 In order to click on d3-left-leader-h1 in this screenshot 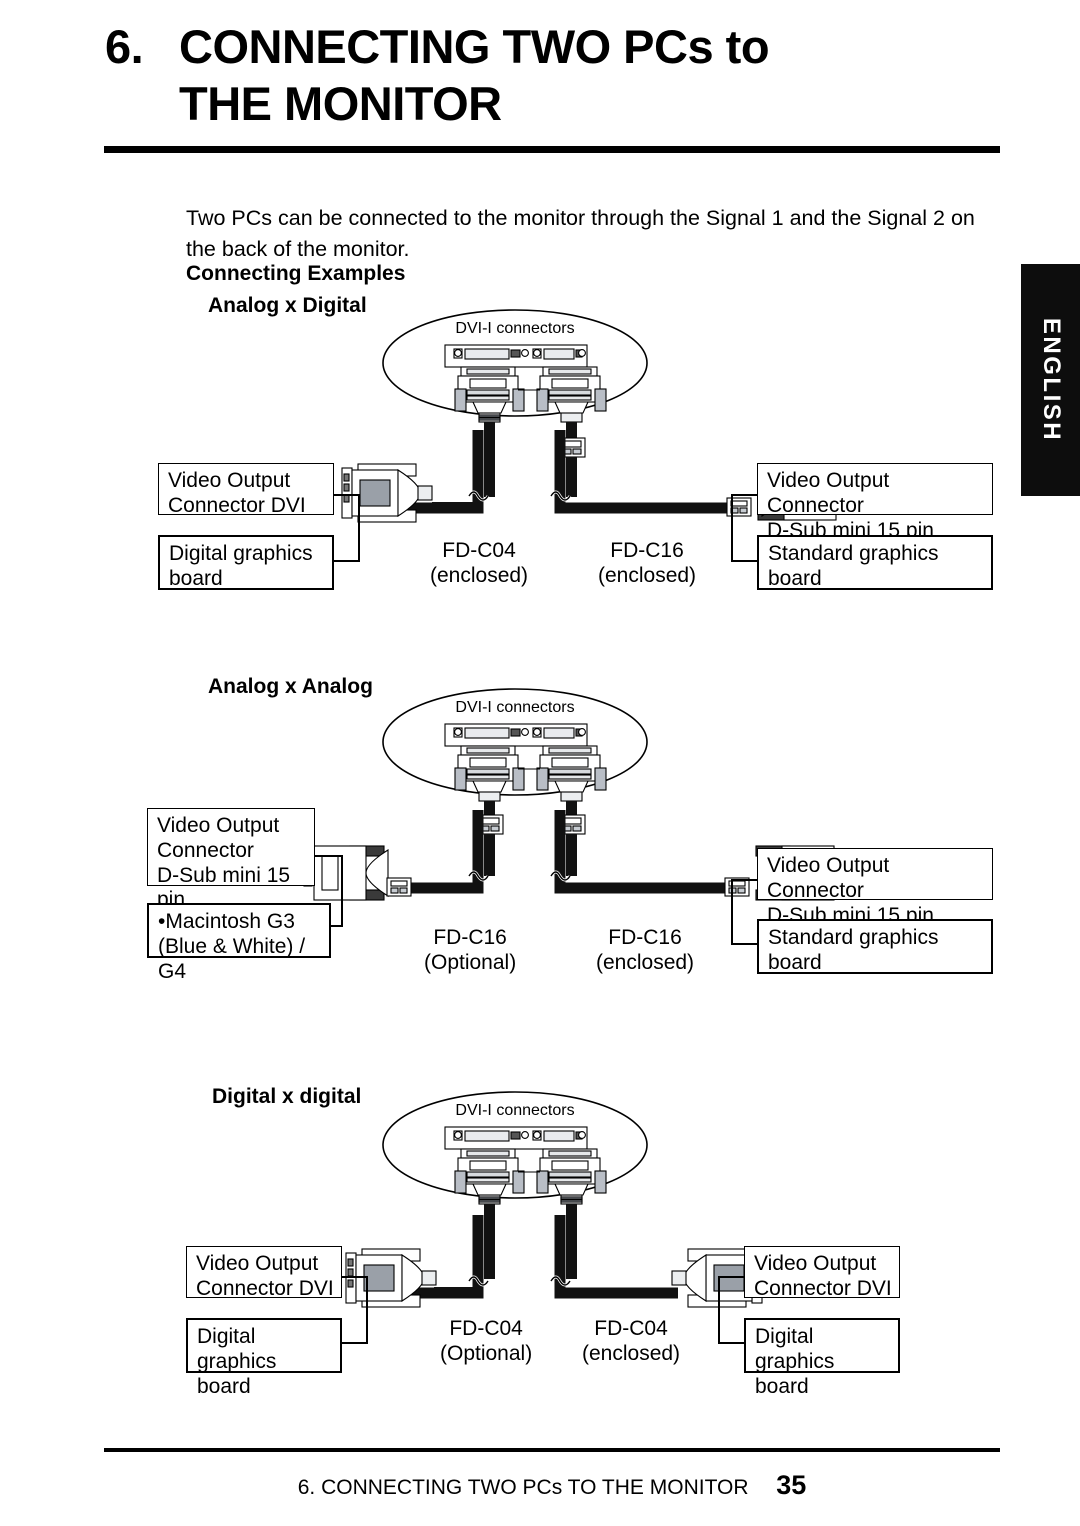, I will do `click(355, 1277)`.